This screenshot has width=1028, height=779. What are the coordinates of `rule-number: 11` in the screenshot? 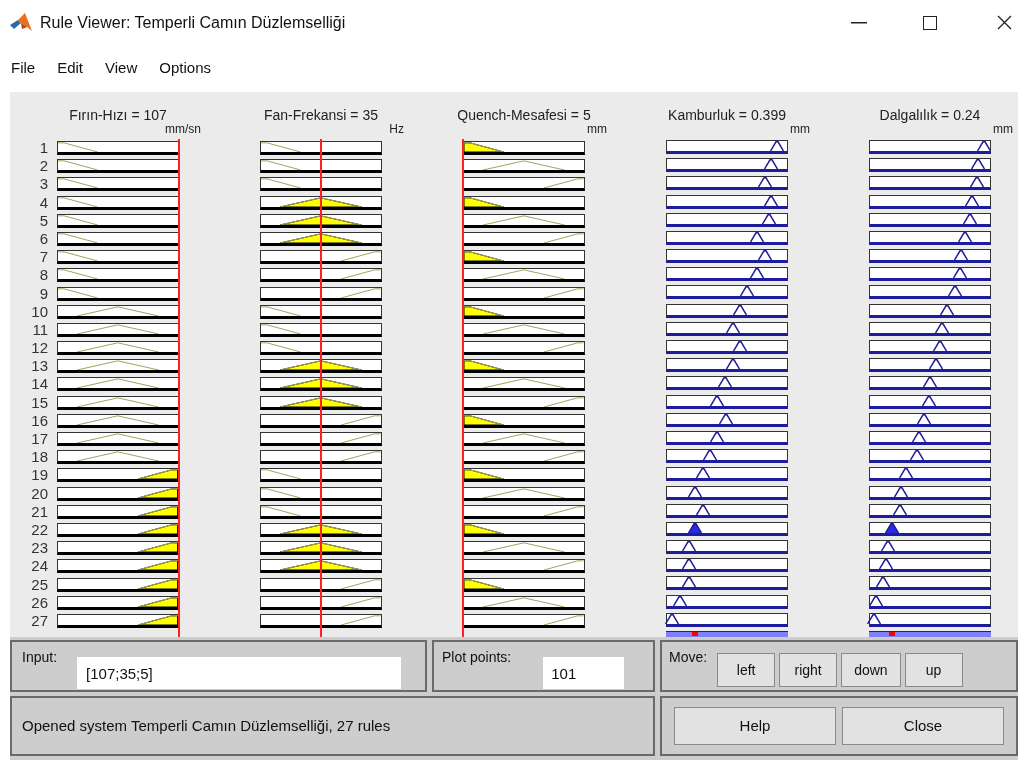 It's located at (40, 330).